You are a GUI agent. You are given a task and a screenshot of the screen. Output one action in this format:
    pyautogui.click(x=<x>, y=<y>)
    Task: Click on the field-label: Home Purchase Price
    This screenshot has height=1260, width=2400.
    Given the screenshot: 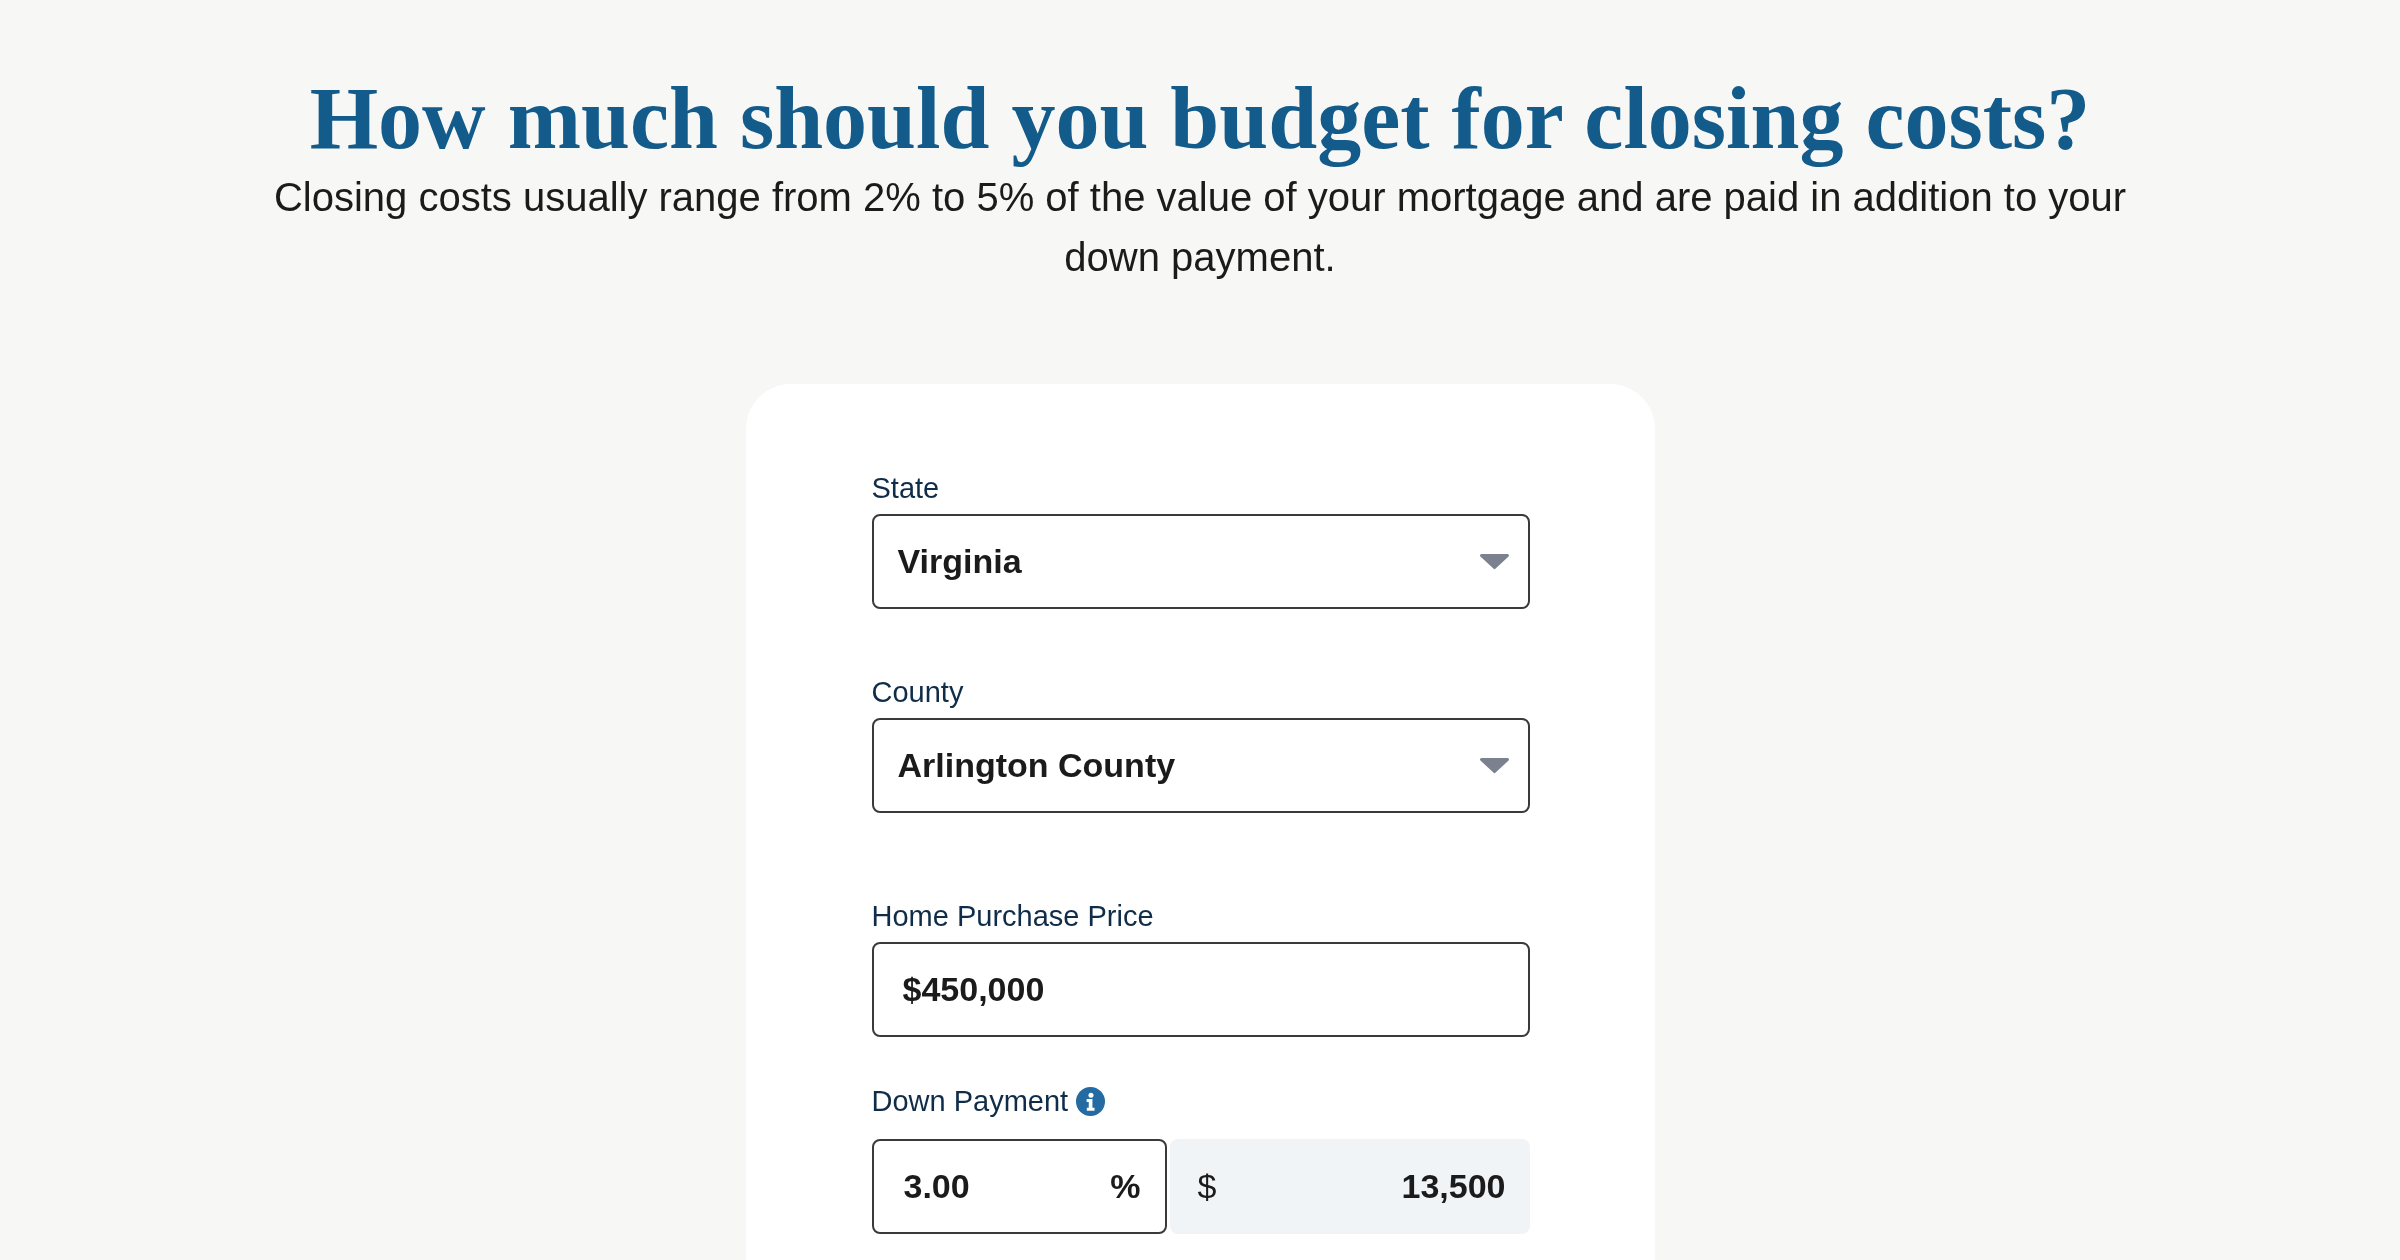 What is the action you would take?
    pyautogui.click(x=1012, y=917)
    